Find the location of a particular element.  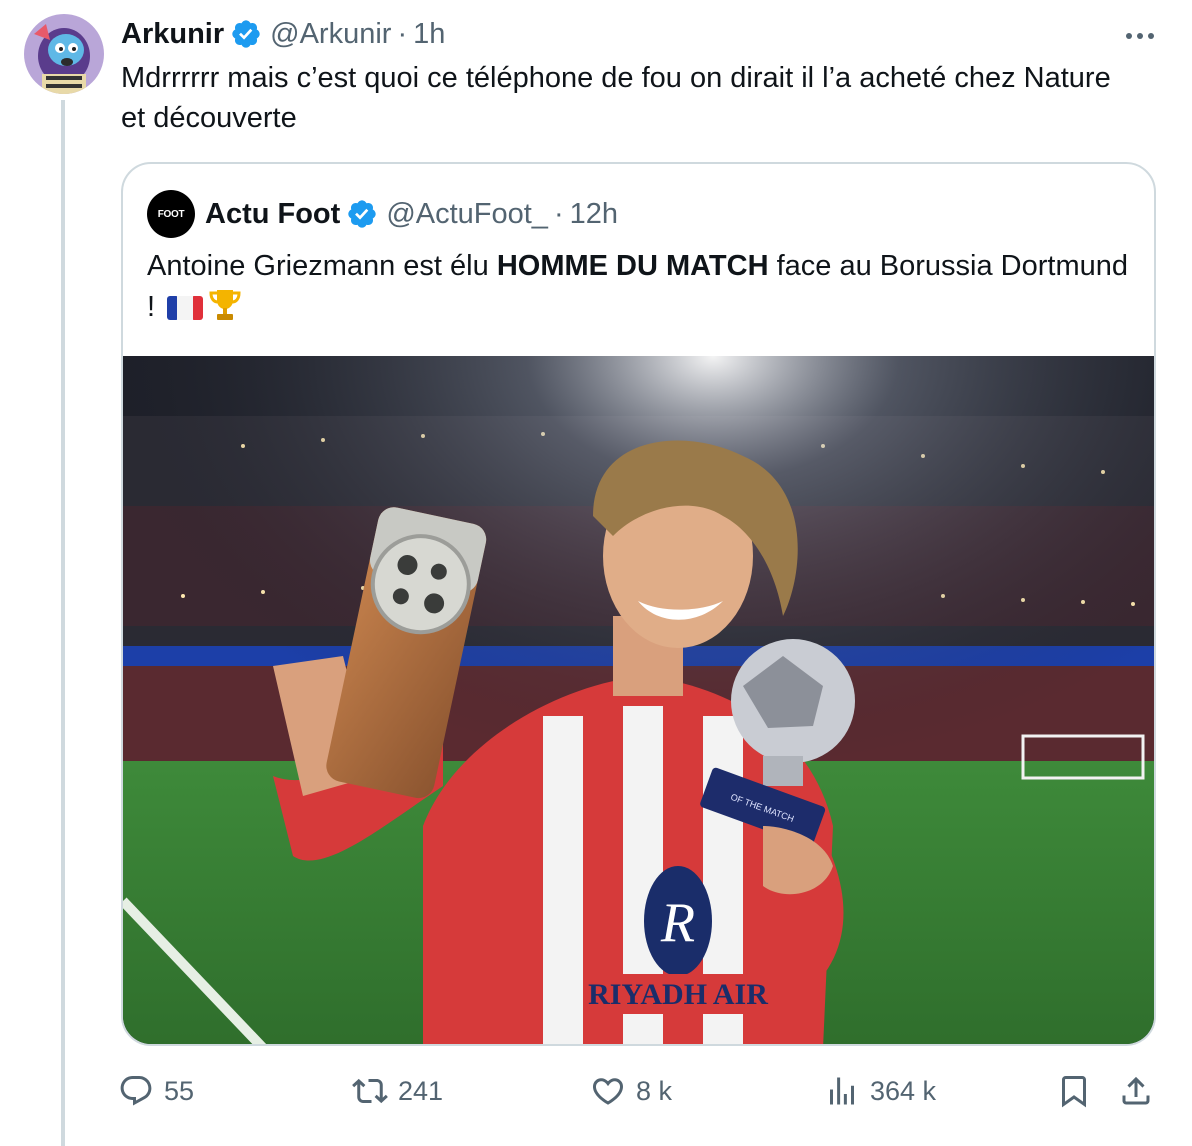

tweet-time: 1h is located at coordinates (429, 34).